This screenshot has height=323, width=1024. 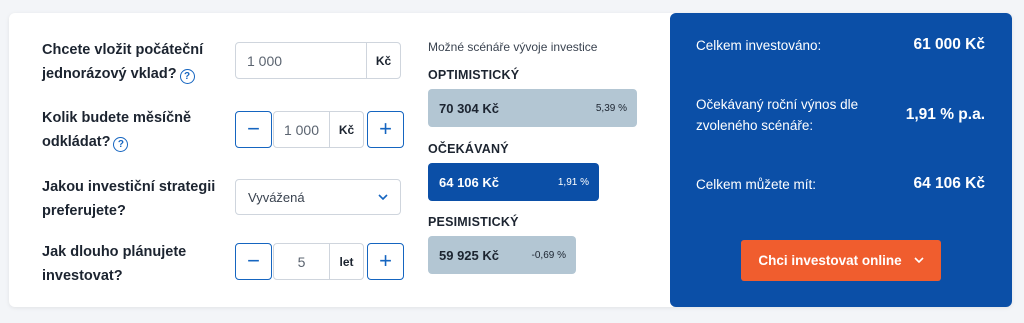 I want to click on scenario-pessimistic-label: PESIMISTICKÝ, so click(x=473, y=222).